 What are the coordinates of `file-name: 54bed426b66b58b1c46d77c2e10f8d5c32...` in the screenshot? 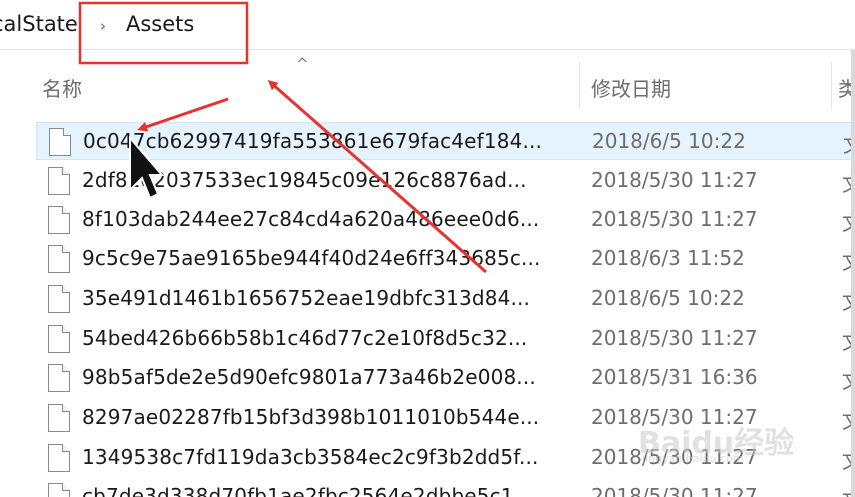 It's located at (305, 338).